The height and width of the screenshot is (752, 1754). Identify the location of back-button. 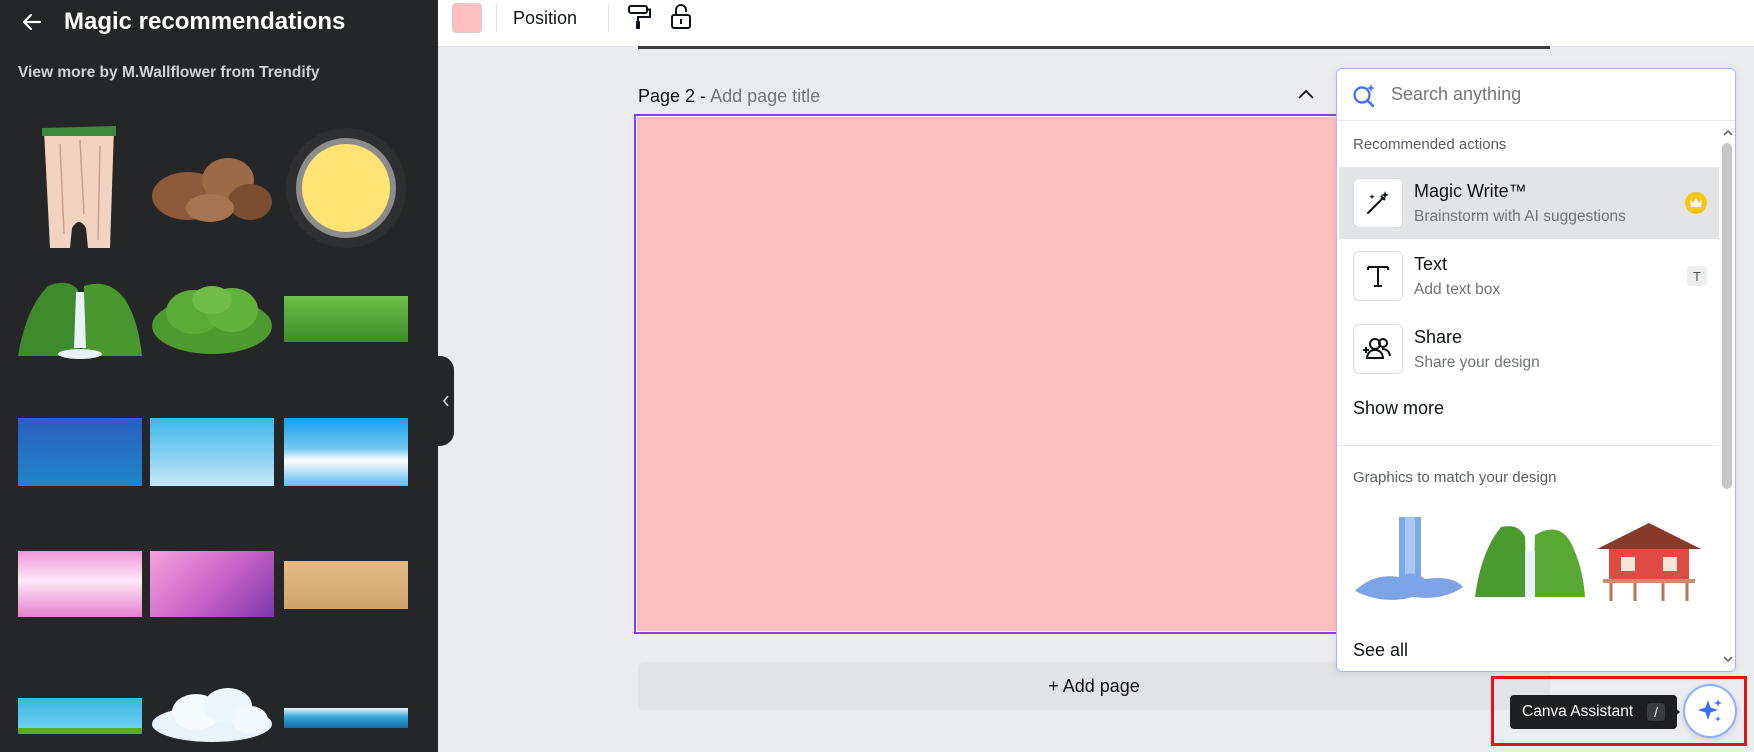
(32, 22).